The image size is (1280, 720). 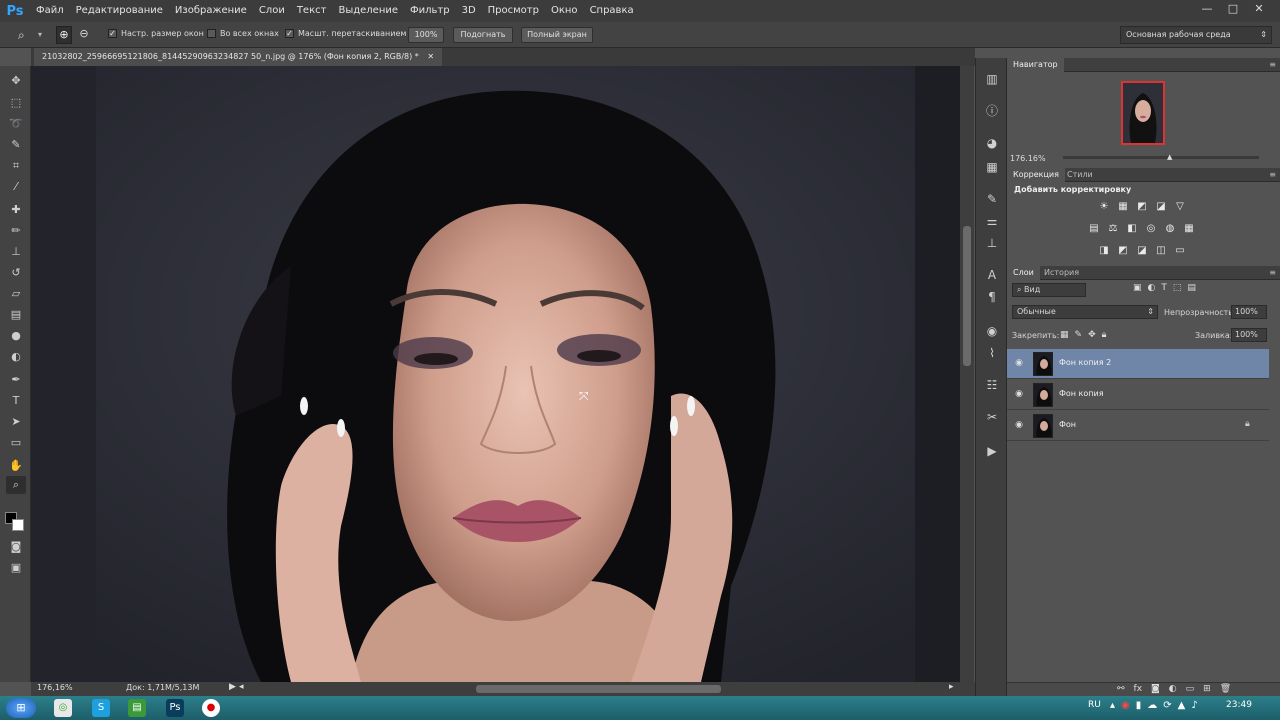 What do you see at coordinates (1190, 689) in the screenshot?
I see `group-icon: ▭` at bounding box center [1190, 689].